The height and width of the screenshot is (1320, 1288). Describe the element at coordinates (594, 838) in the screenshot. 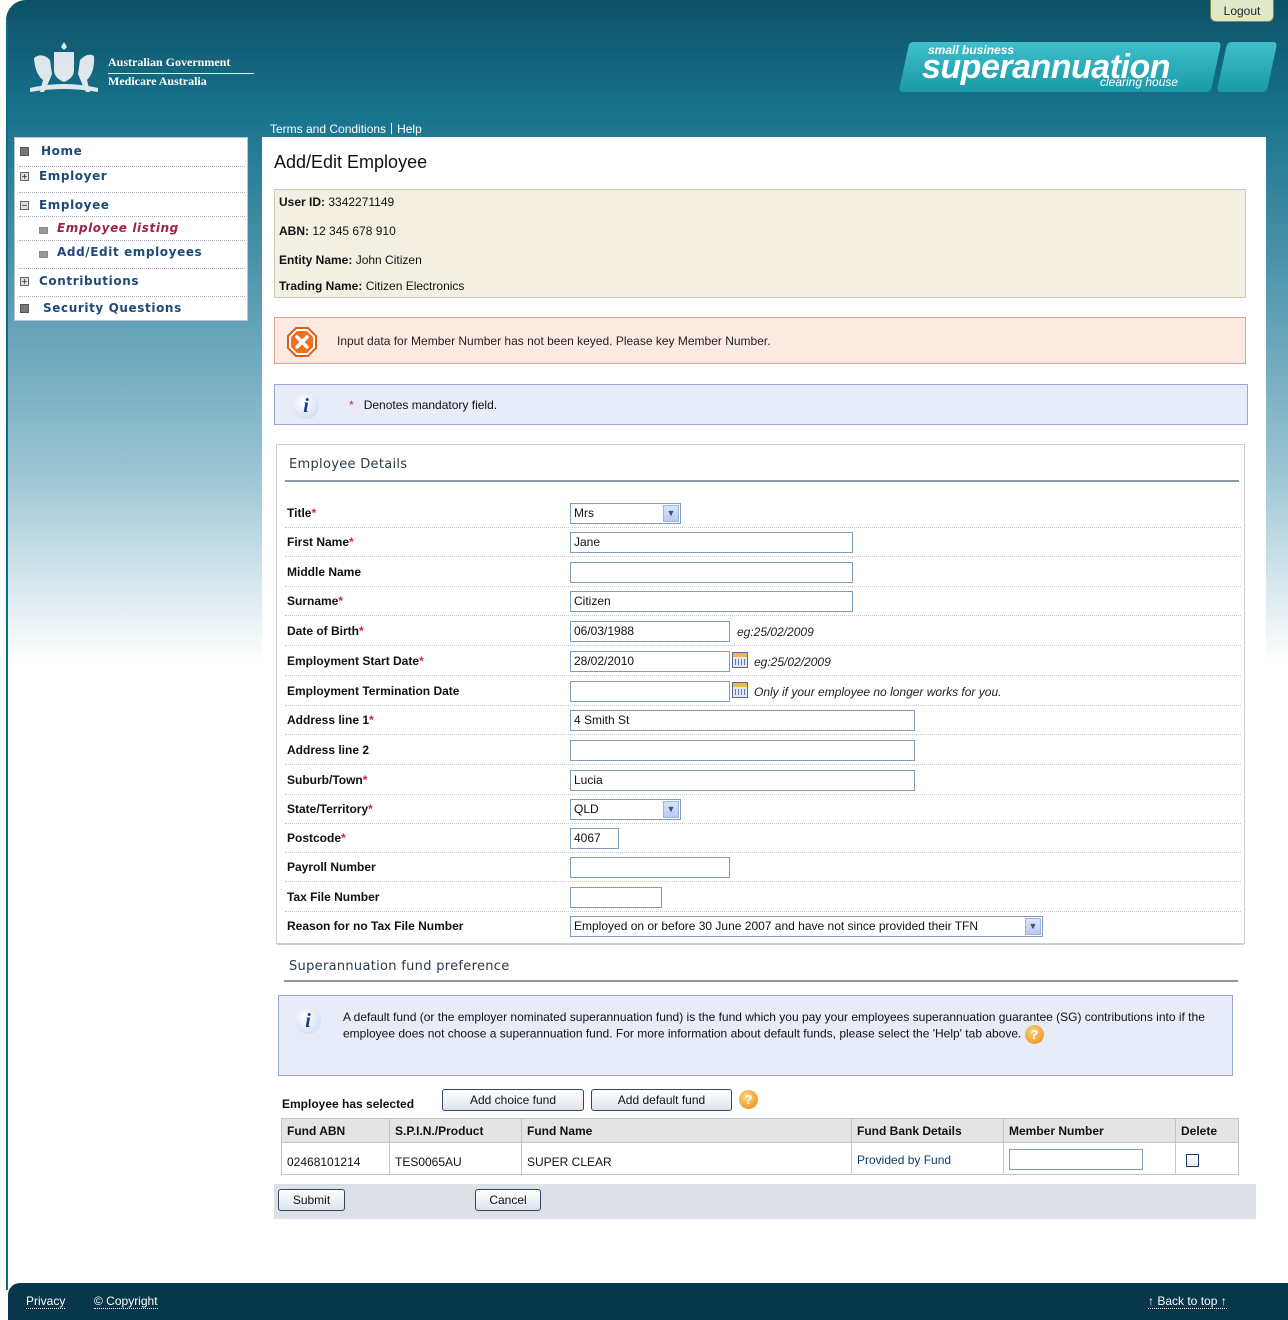

I see `postcode-input: 4067` at that location.